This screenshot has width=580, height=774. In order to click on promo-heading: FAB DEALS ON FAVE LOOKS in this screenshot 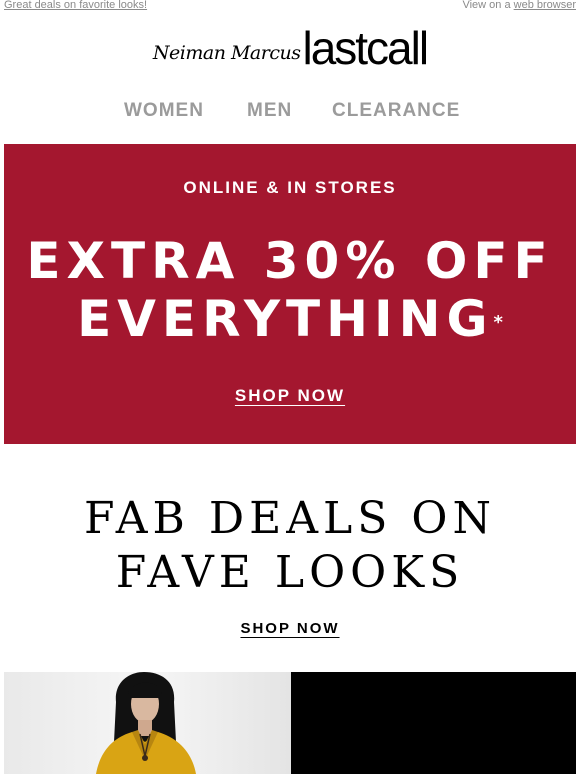, I will do `click(290, 546)`.